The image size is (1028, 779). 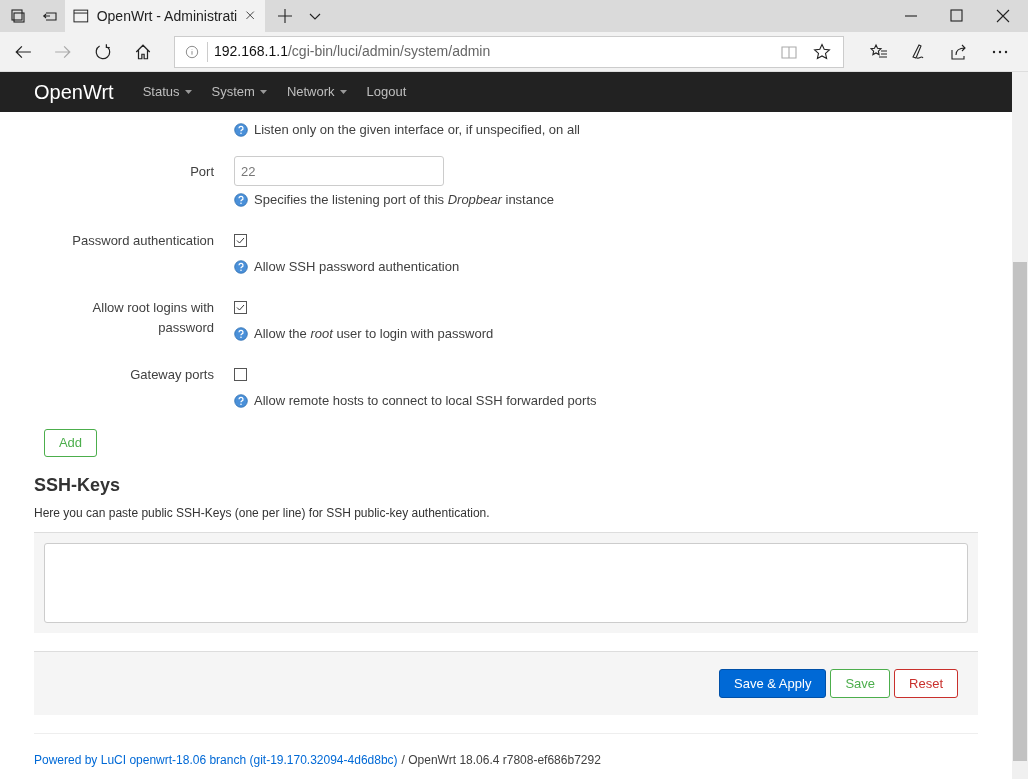 What do you see at coordinates (74, 92) in the screenshot?
I see `brand-logo: OpenWrt` at bounding box center [74, 92].